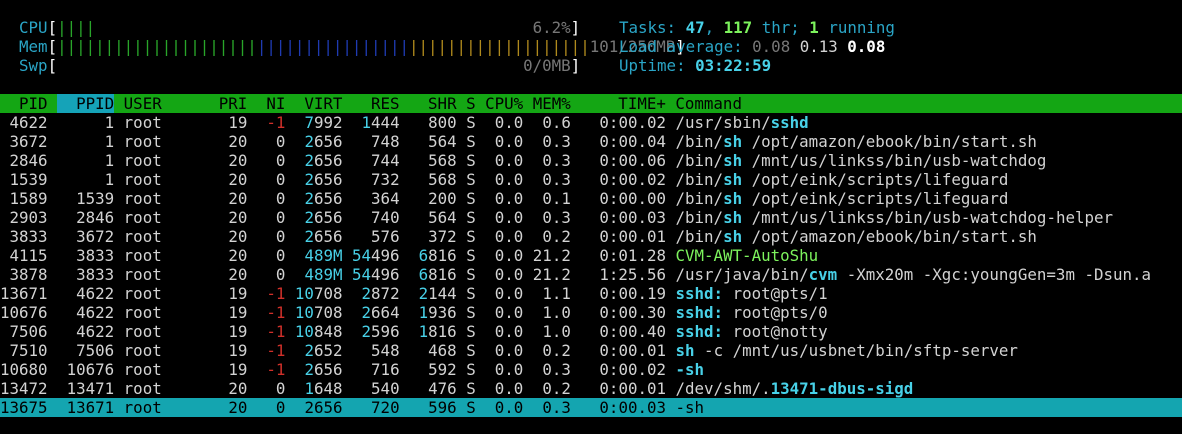 The height and width of the screenshot is (434, 1182). I want to click on mem-meter-bars-used: |||||||||||||||||||||, so click(157, 46).